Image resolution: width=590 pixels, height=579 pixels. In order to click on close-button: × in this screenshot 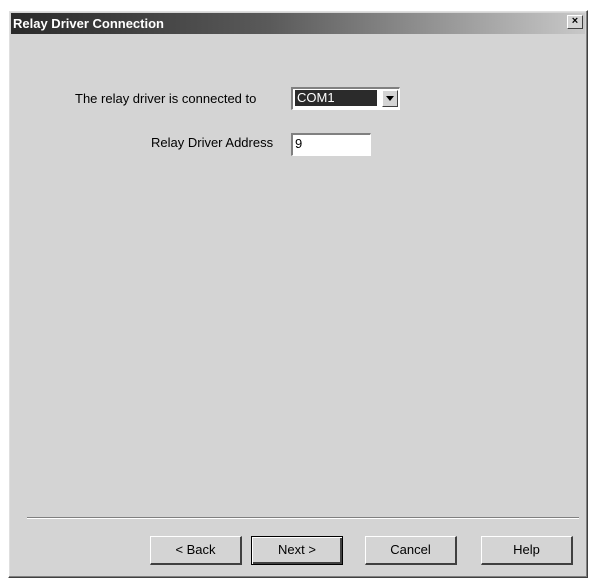, I will do `click(575, 22)`.